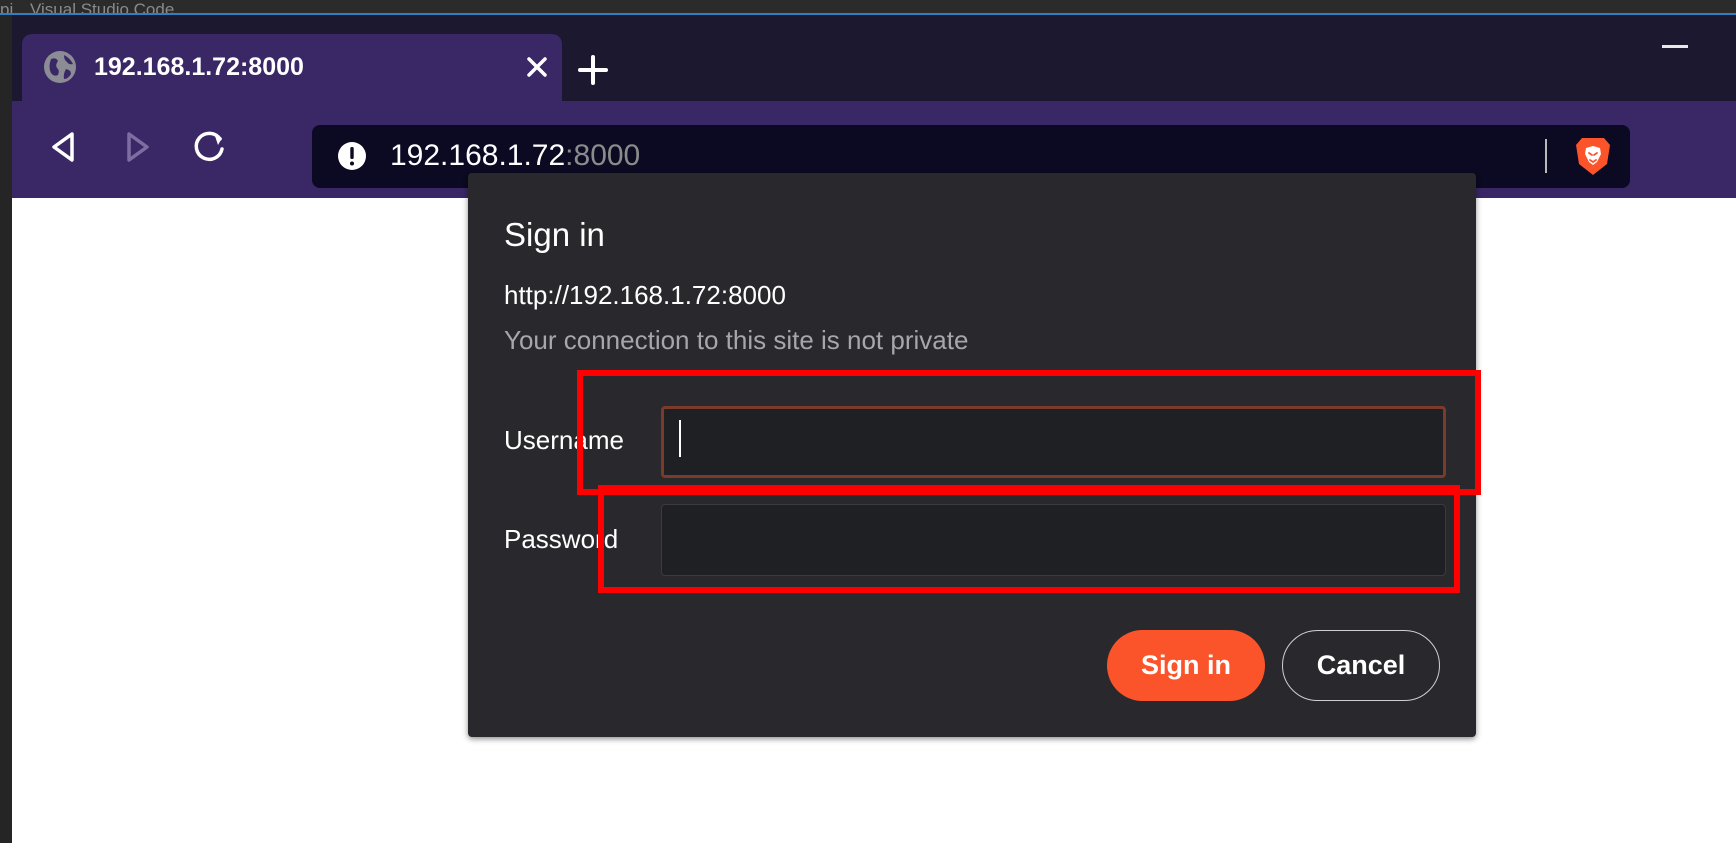  I want to click on minimize-button, so click(1675, 46).